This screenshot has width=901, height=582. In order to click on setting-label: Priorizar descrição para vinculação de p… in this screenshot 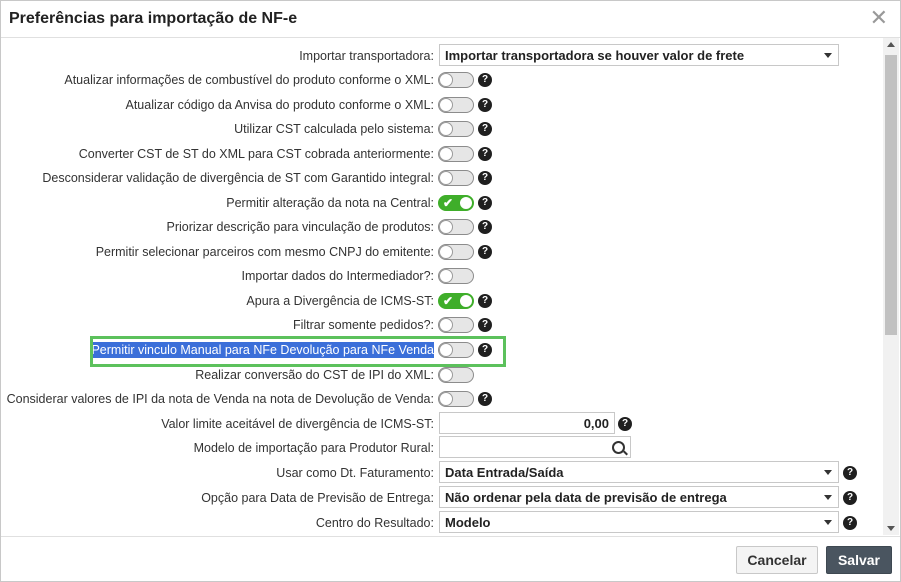, I will do `click(300, 227)`.